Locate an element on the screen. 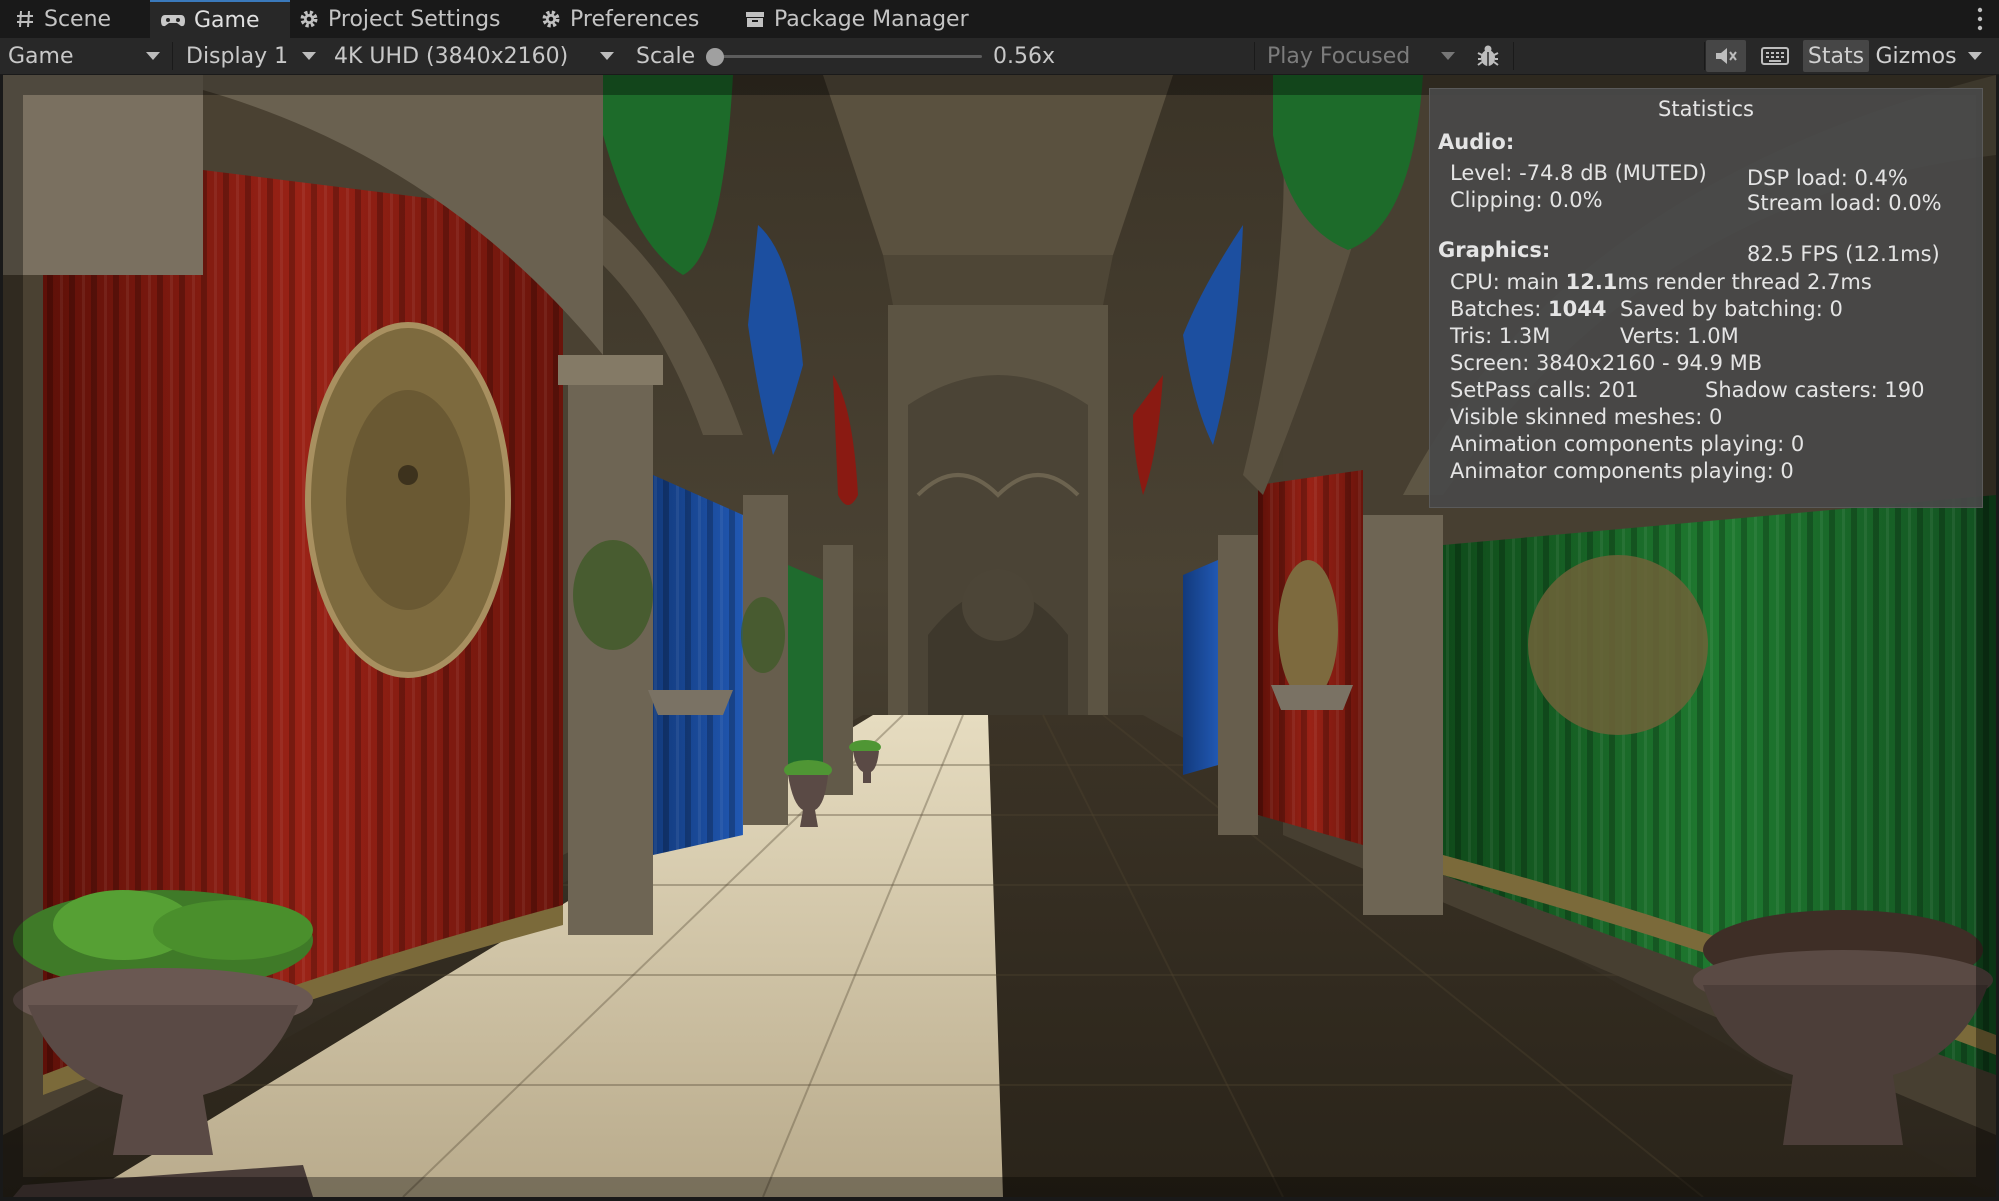  keyboard-icon is located at coordinates (1775, 56).